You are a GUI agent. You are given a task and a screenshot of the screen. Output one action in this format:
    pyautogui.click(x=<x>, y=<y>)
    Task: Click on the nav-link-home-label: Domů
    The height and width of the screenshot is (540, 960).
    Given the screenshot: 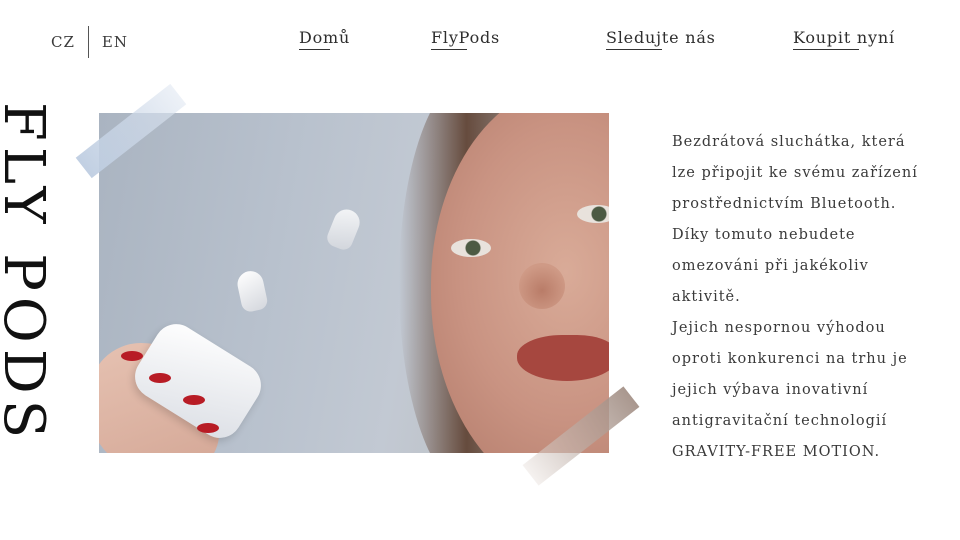 What is the action you would take?
    pyautogui.click(x=325, y=37)
    